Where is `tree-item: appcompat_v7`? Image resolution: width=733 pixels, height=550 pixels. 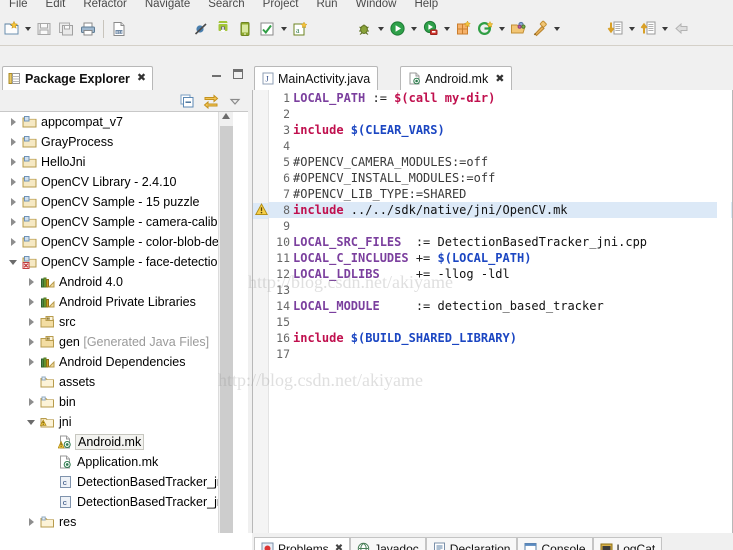 tree-item: appcompat_v7 is located at coordinates (116, 122).